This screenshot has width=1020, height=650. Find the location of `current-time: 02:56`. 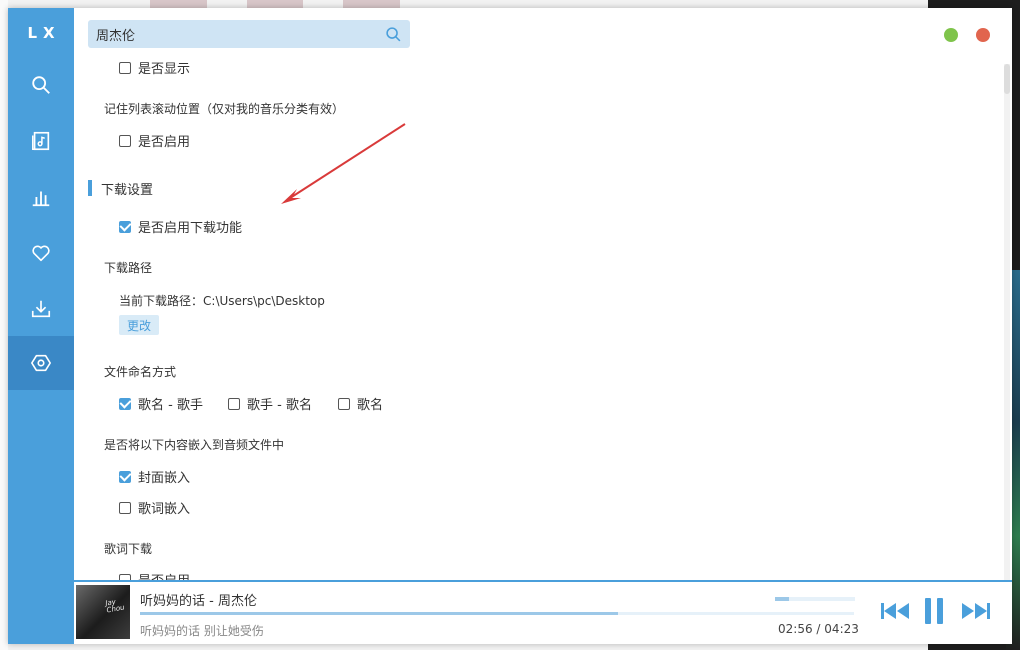

current-time: 02:56 is located at coordinates (795, 629).